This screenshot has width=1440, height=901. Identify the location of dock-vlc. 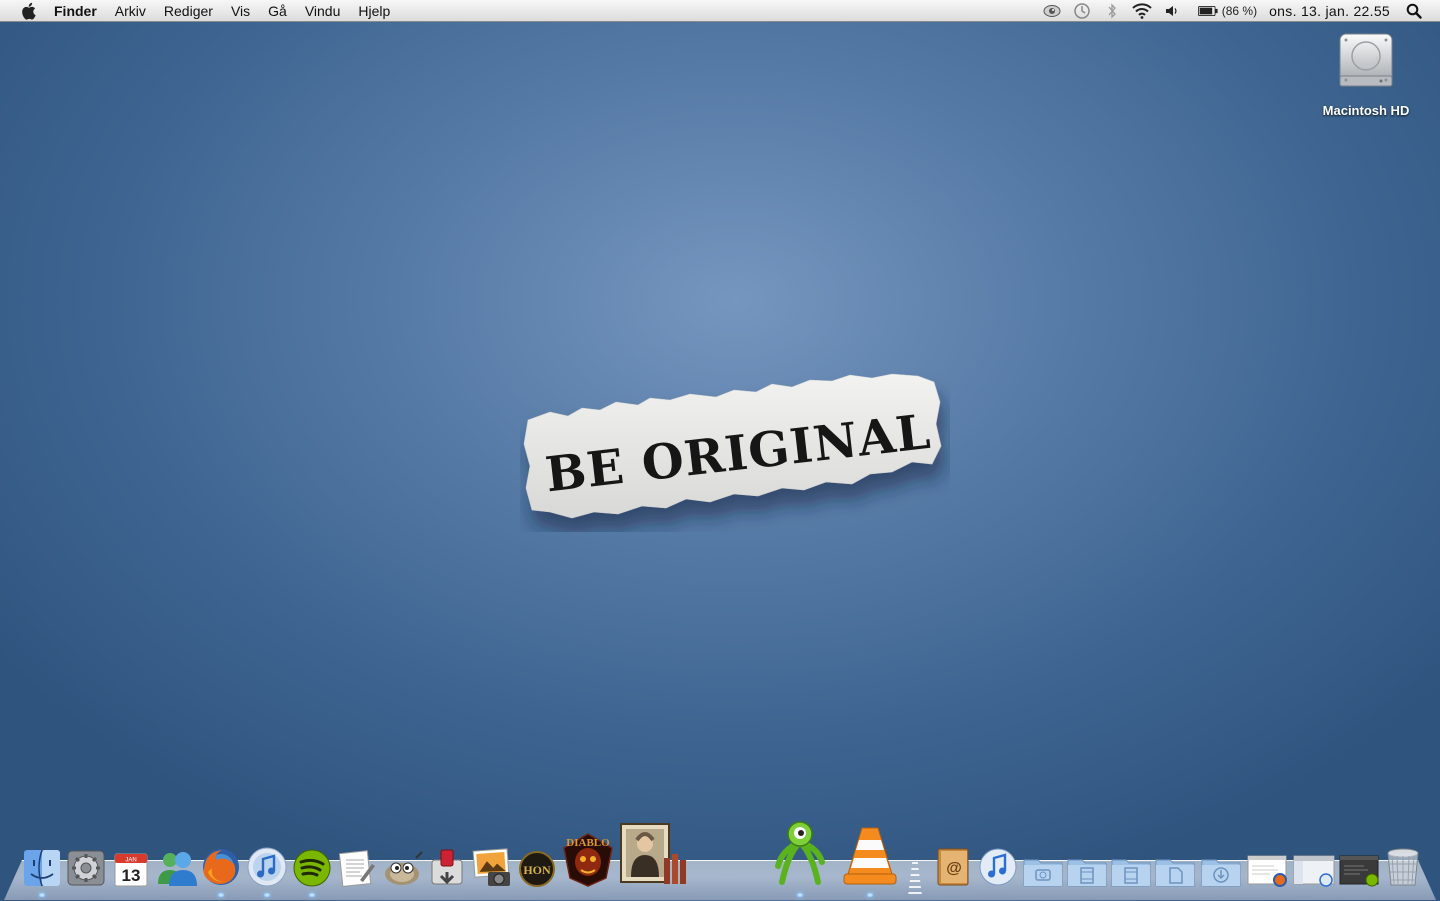
(870, 856).